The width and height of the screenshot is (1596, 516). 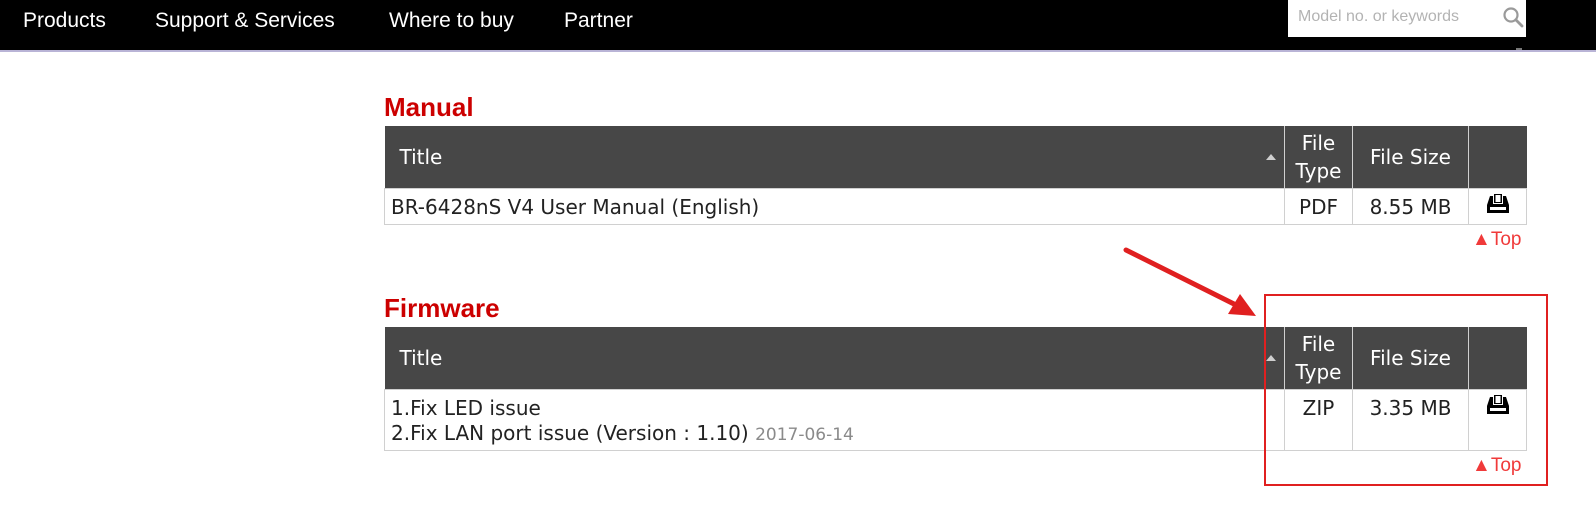 I want to click on manual-title: BR-6428nS V4 User Manual (English), so click(x=575, y=206).